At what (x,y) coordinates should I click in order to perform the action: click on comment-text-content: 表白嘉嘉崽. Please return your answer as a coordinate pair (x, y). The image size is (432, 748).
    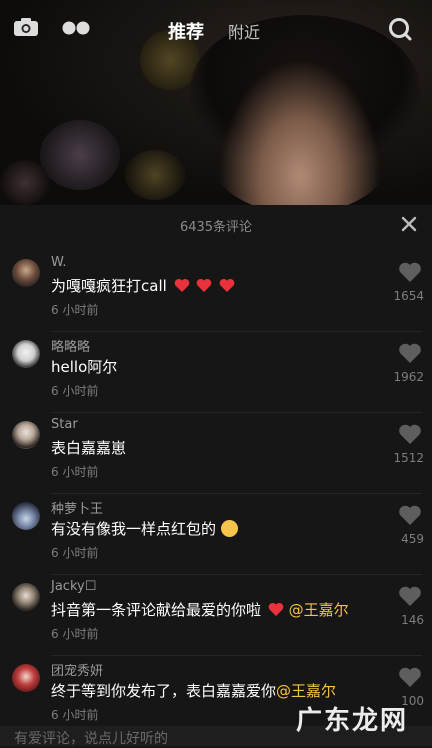
    Looking at the image, I should click on (89, 448).